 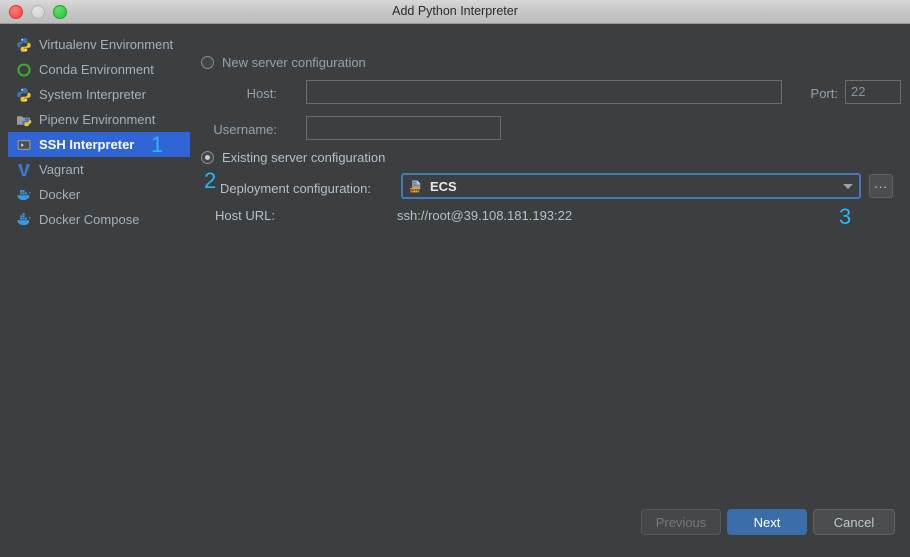 I want to click on sidebar-item-vagrant: Vagrant, so click(x=99, y=169).